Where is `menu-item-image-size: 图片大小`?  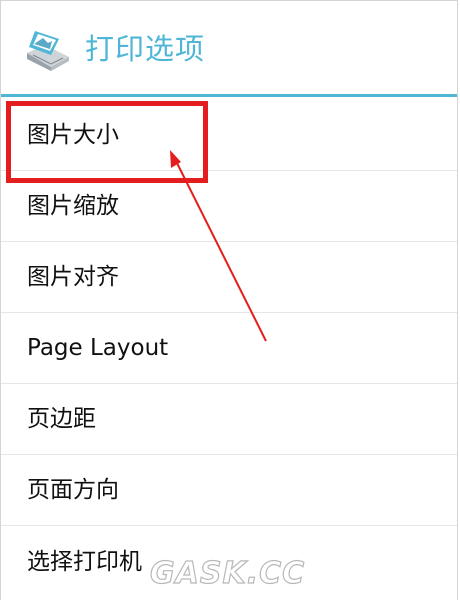
menu-item-image-size: 图片大小 is located at coordinates (229, 135).